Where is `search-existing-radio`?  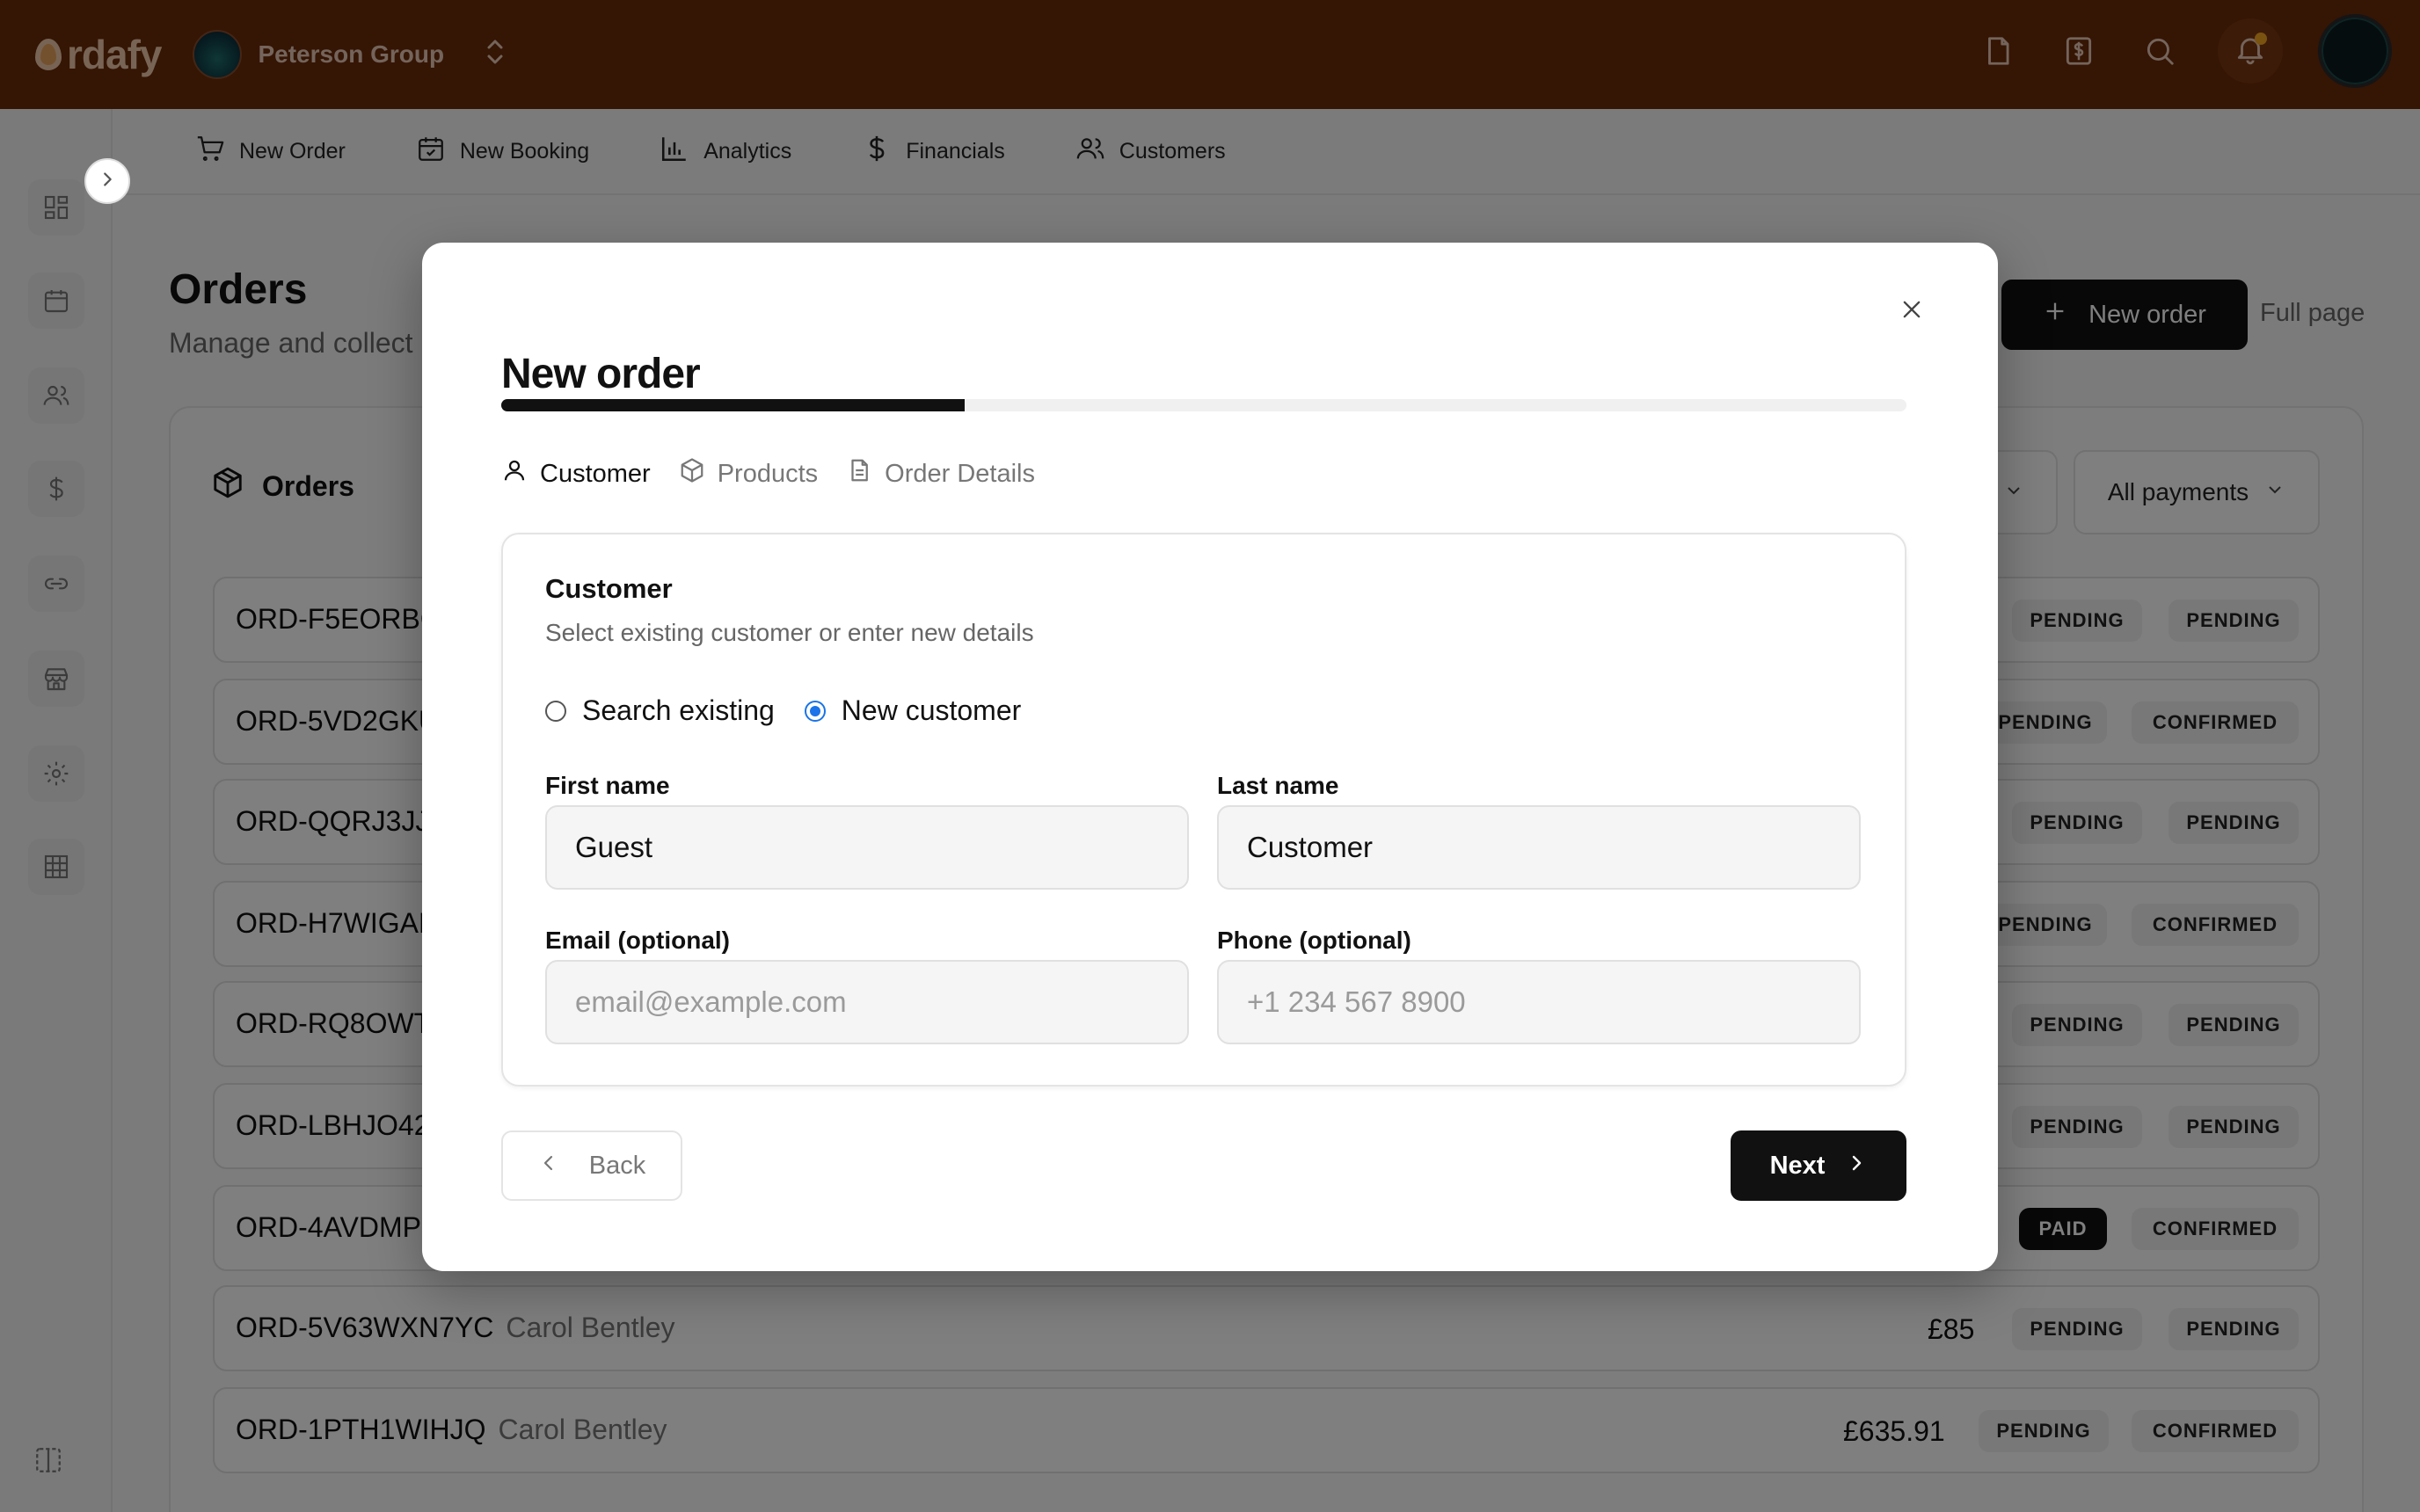
search-existing-radio is located at coordinates (555, 711).